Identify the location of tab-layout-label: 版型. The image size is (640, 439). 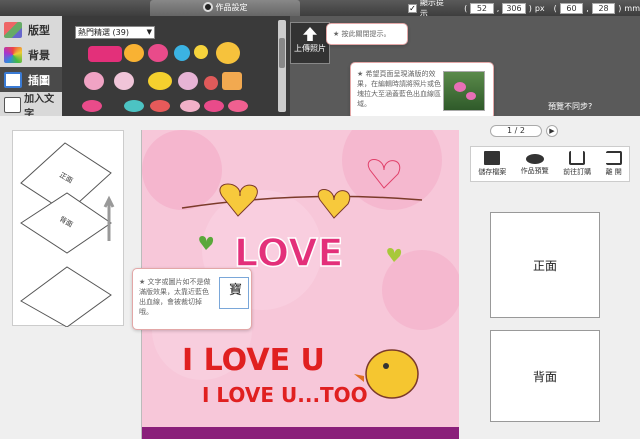
(39, 30).